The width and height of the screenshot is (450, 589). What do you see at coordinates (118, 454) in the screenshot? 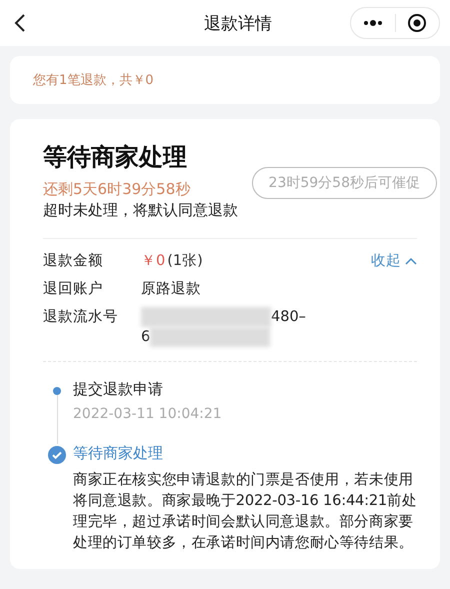
I see `step-title: 等待商家处理` at bounding box center [118, 454].